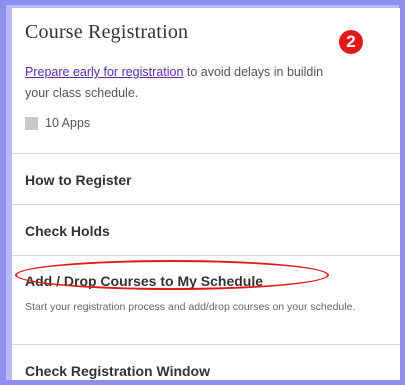 Image resolution: width=405 pixels, height=385 pixels. I want to click on description-text-line2: your class schedule., so click(82, 93).